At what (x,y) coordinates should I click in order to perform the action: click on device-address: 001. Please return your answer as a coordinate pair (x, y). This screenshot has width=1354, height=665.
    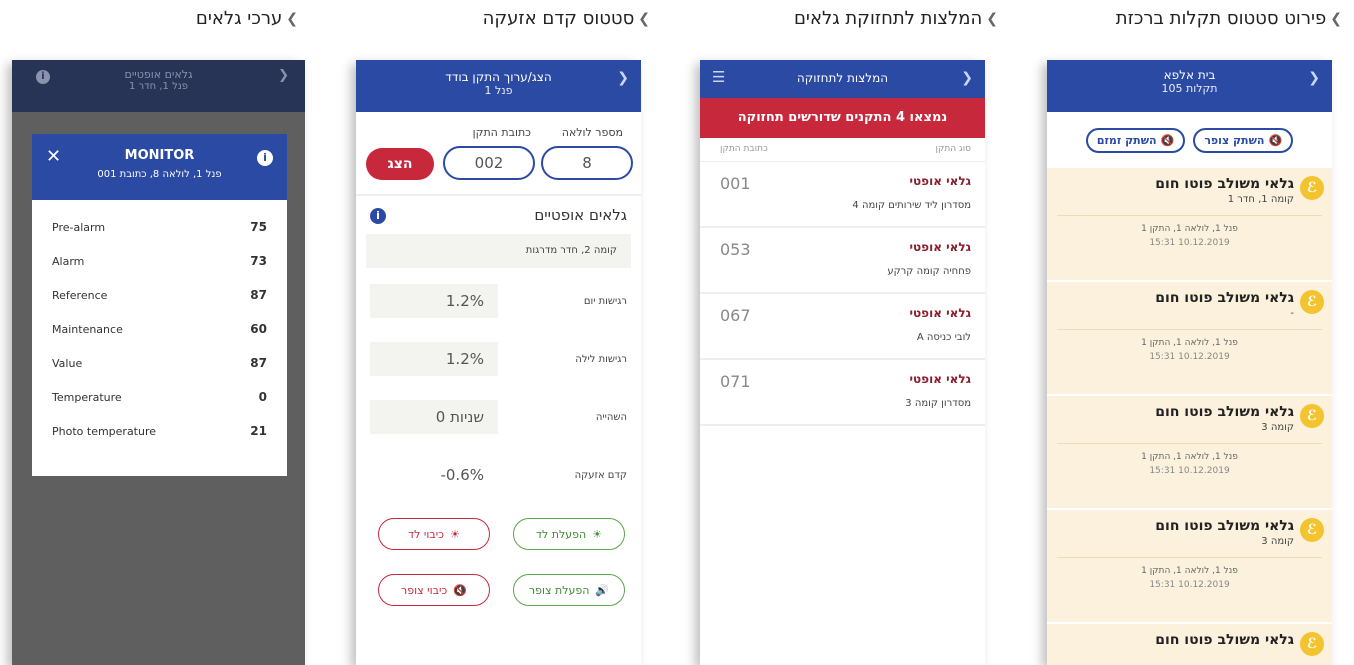
    Looking at the image, I should click on (735, 183).